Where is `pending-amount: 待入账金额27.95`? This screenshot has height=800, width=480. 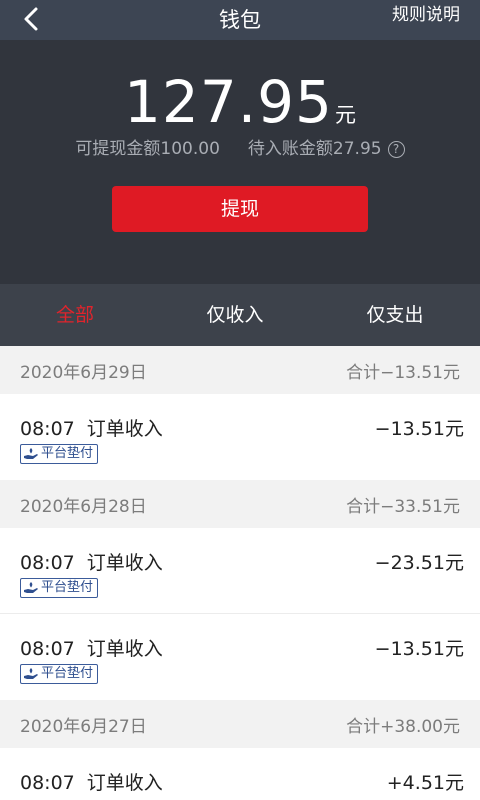 pending-amount: 待入账金额27.95 is located at coordinates (314, 149).